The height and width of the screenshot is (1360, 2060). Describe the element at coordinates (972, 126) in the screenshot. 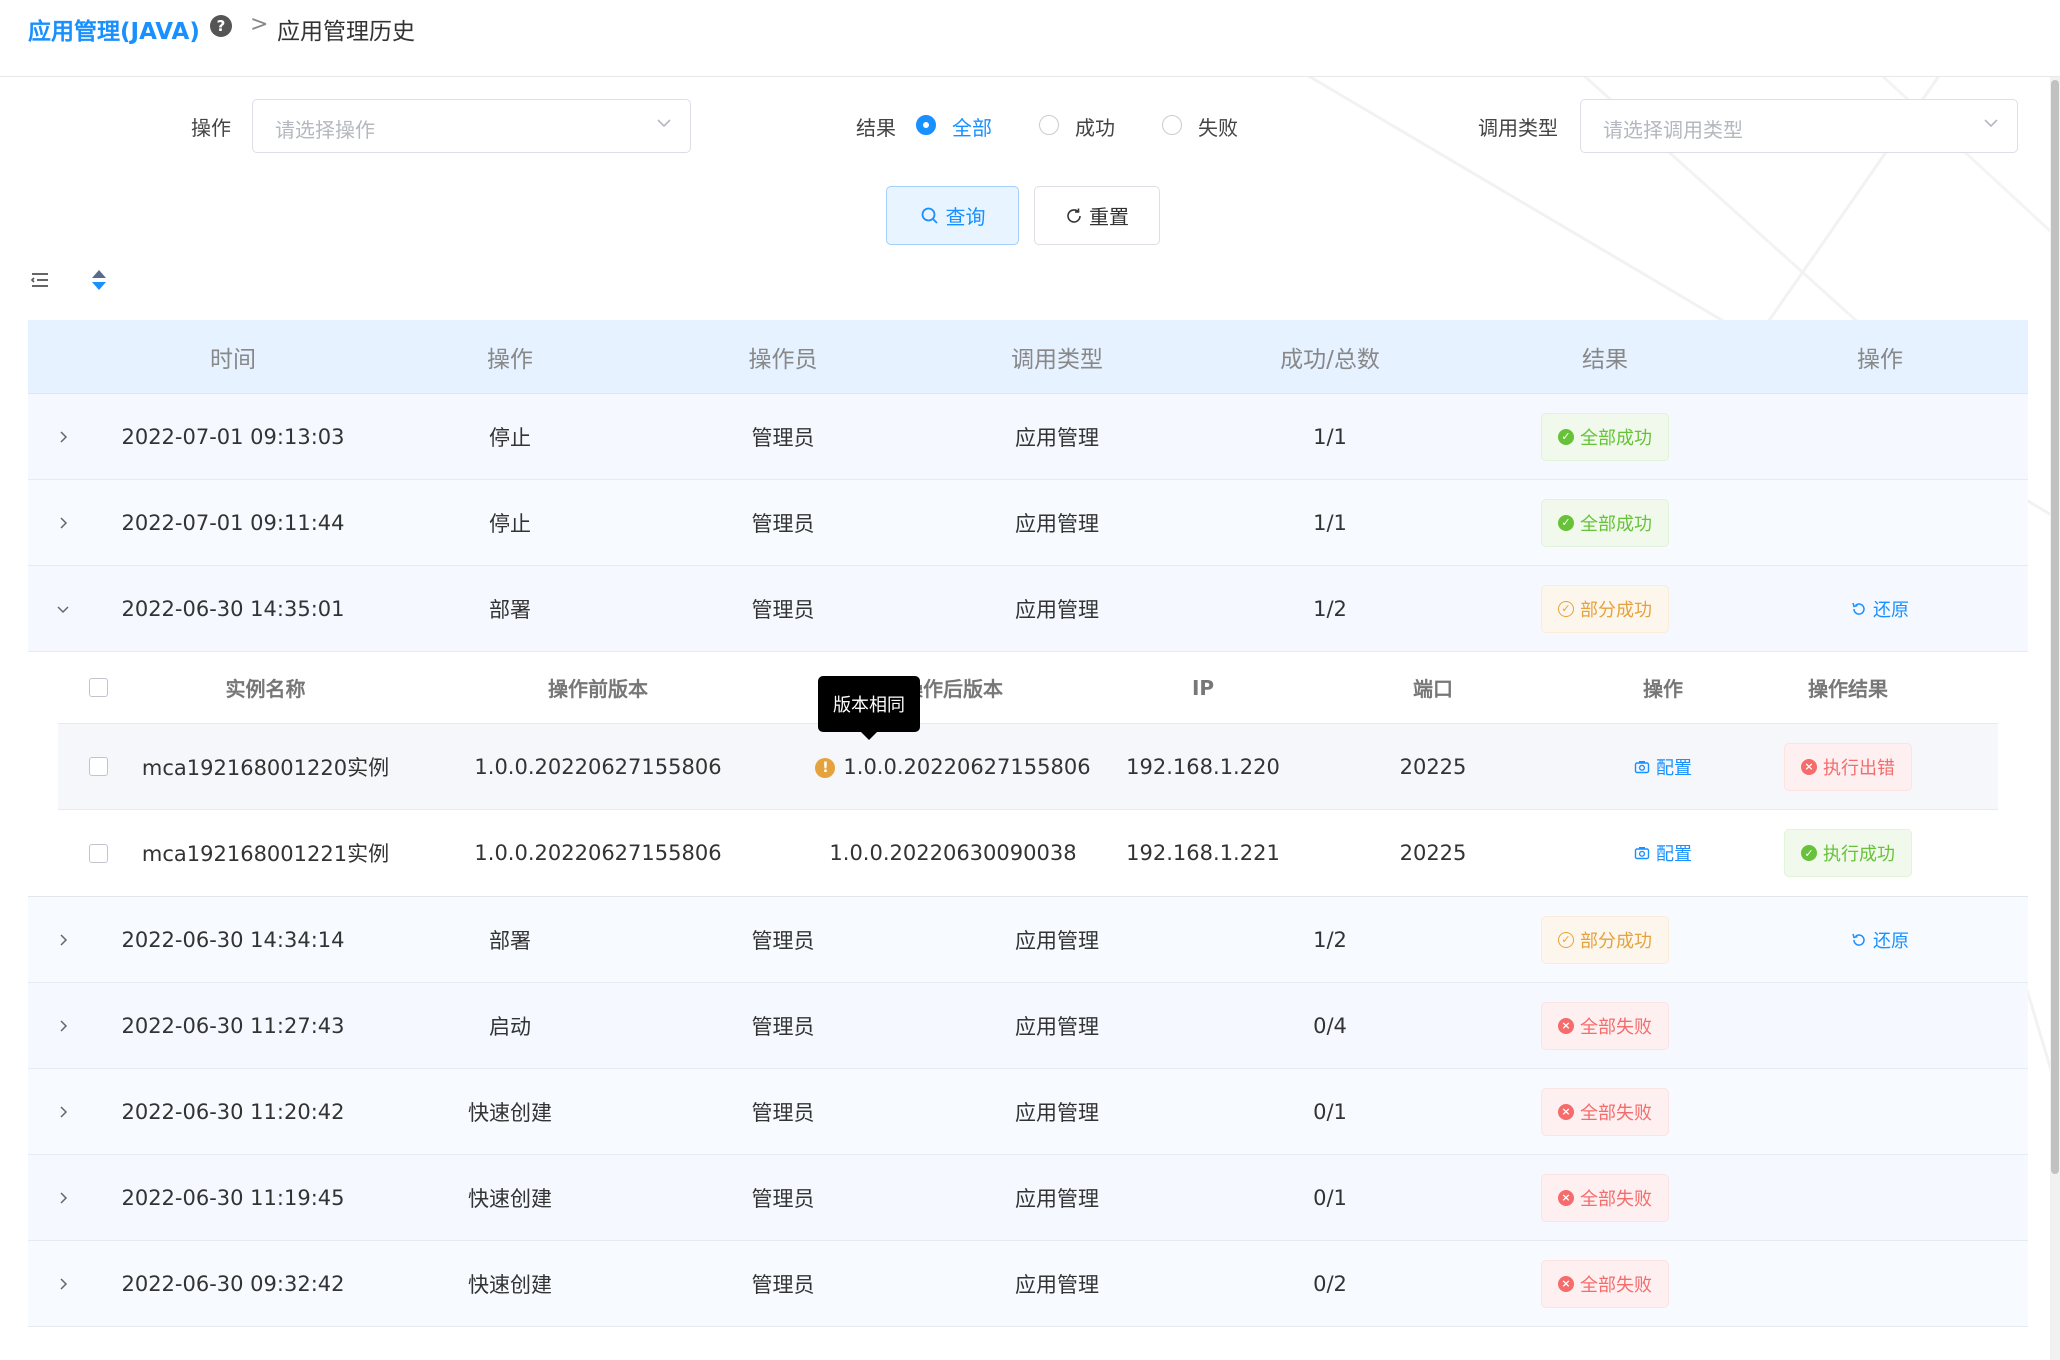

I see `result-radio-all-label: 全部` at that location.